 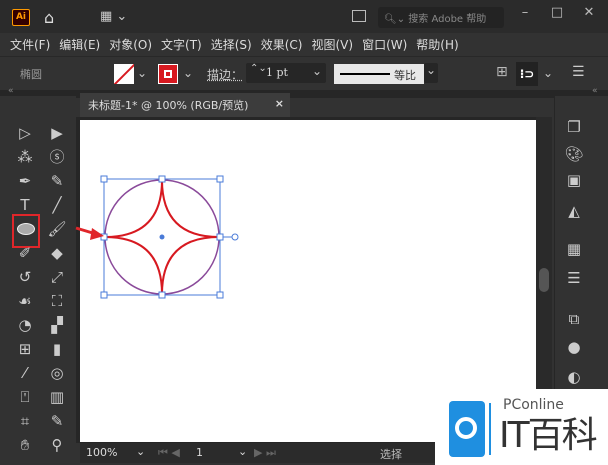 What do you see at coordinates (113, 16) in the screenshot?
I see `workspace-layout-icon: ▦ ⌄` at bounding box center [113, 16].